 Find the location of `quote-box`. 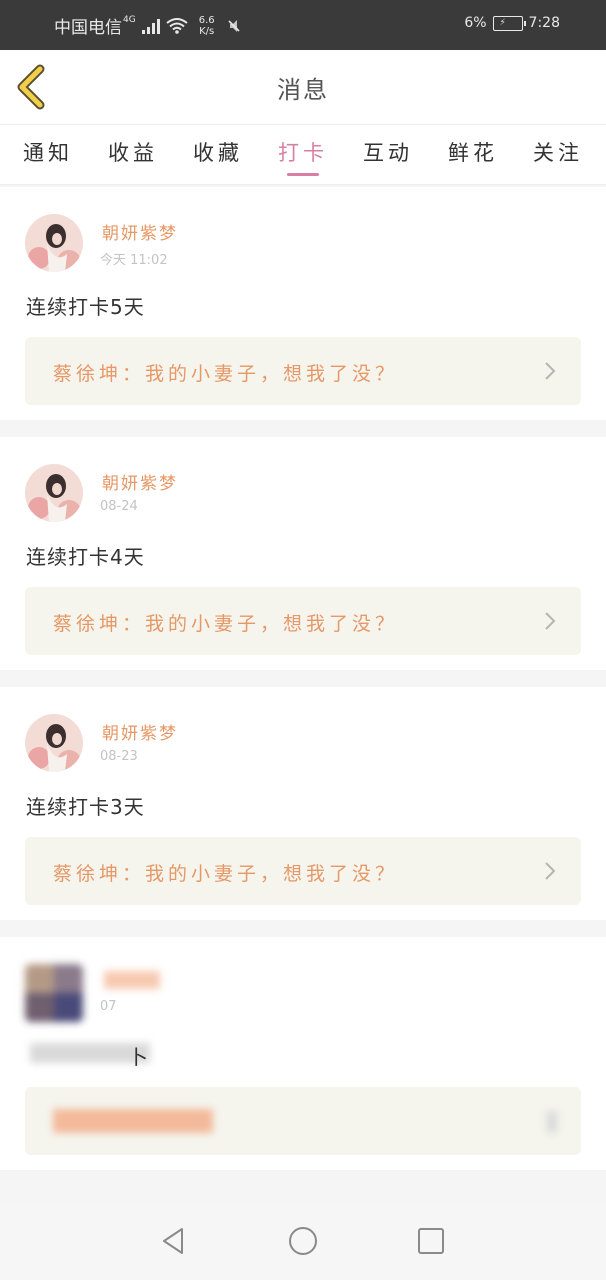

quote-box is located at coordinates (303, 1121).